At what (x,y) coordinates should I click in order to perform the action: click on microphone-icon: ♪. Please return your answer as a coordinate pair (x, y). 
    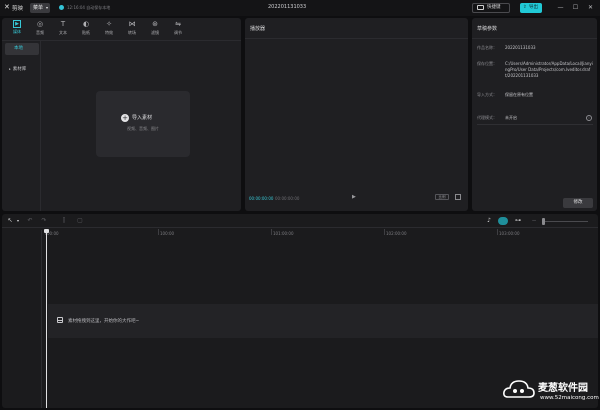
    Looking at the image, I should click on (489, 221).